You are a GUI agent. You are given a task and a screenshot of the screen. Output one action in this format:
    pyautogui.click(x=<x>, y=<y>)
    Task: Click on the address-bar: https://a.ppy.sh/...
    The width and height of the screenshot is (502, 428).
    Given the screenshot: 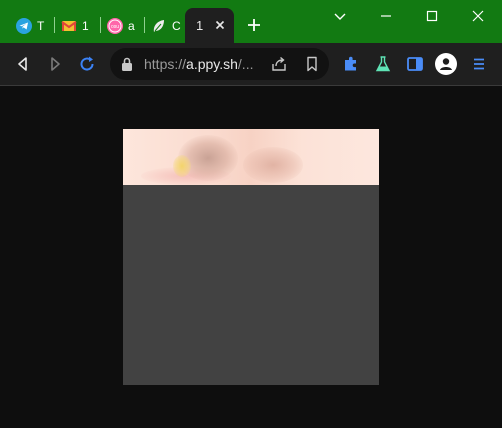 What is the action you would take?
    pyautogui.click(x=219, y=64)
    